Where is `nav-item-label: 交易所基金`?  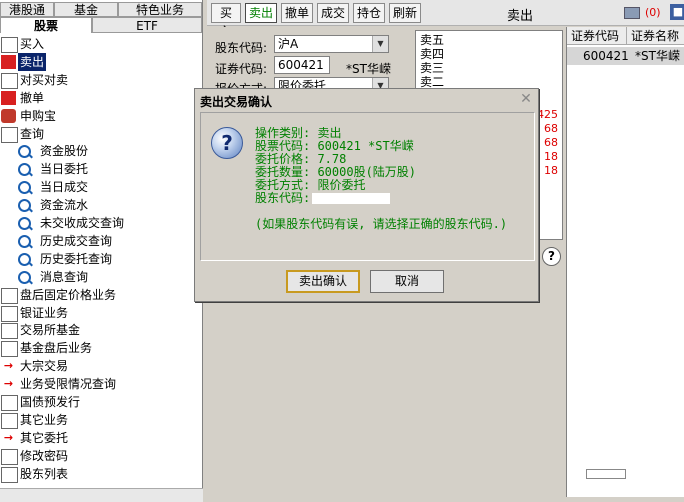 nav-item-label: 交易所基金 is located at coordinates (50, 330).